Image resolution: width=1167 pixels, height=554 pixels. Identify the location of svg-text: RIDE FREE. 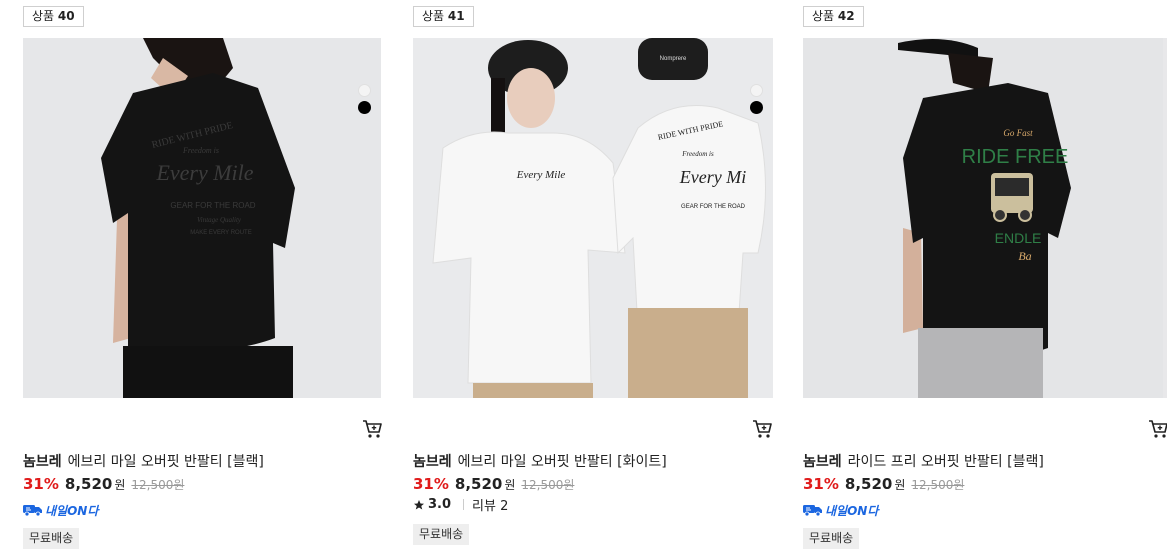
(1015, 157).